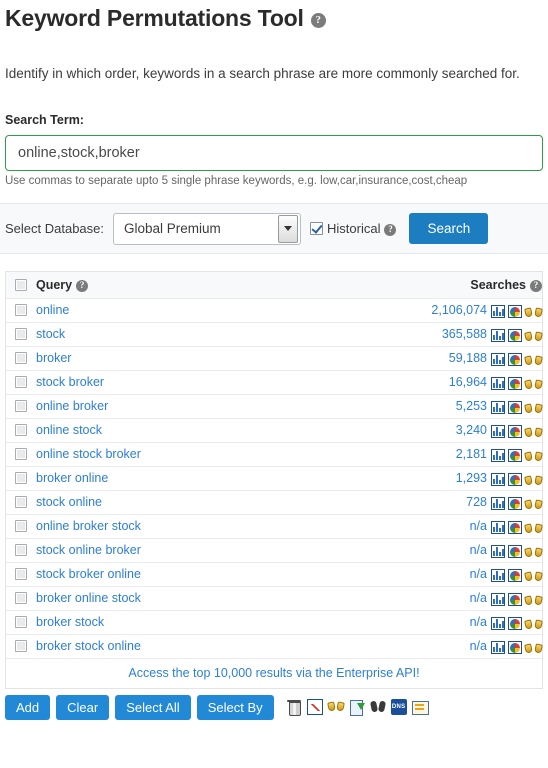  Describe the element at coordinates (88, 574) in the screenshot. I see `query-link: stock broker online` at that location.